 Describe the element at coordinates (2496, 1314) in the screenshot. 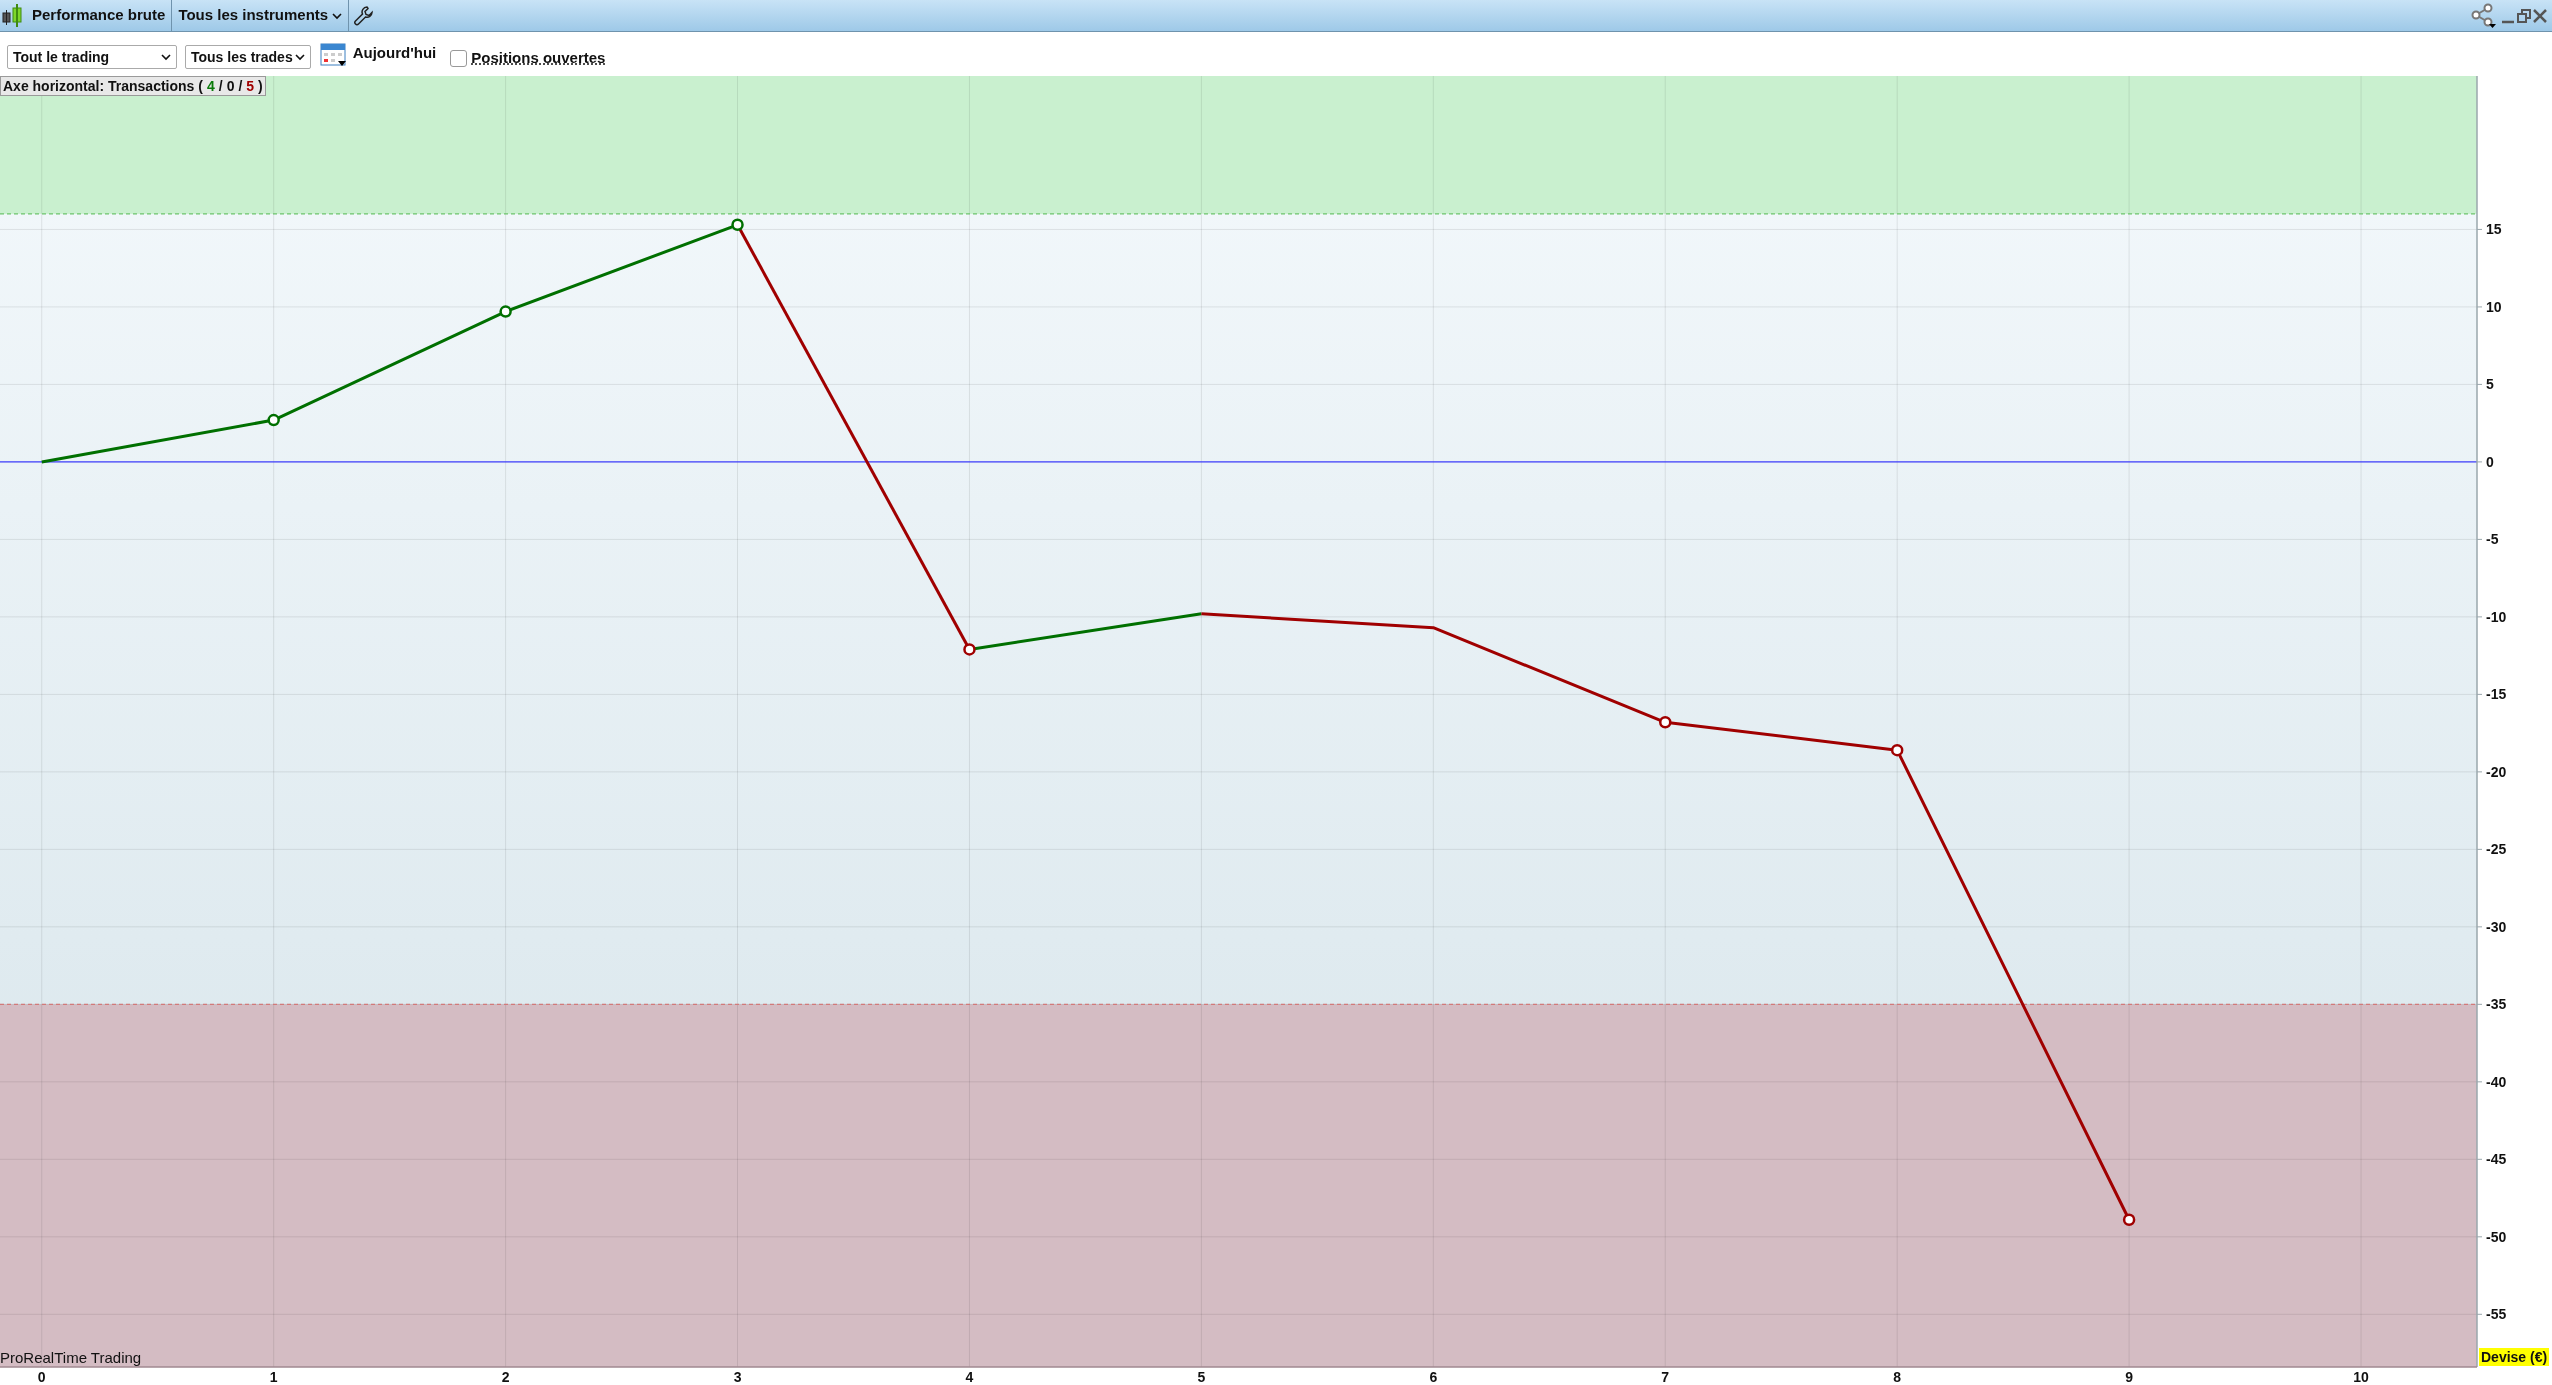

I see `y-tick-label: -55` at that location.